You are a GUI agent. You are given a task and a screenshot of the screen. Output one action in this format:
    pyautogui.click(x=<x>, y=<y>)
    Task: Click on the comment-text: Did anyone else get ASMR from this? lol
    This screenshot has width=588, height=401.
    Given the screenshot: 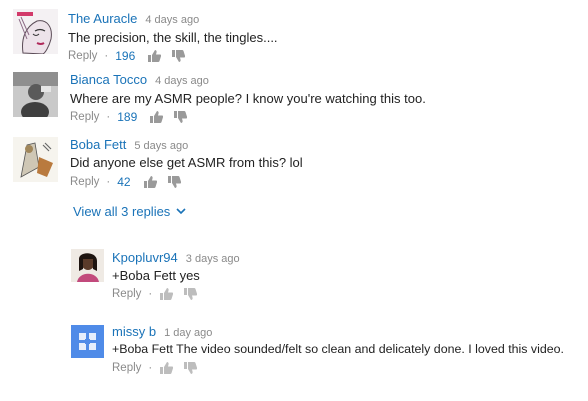 What is the action you would take?
    pyautogui.click(x=186, y=162)
    